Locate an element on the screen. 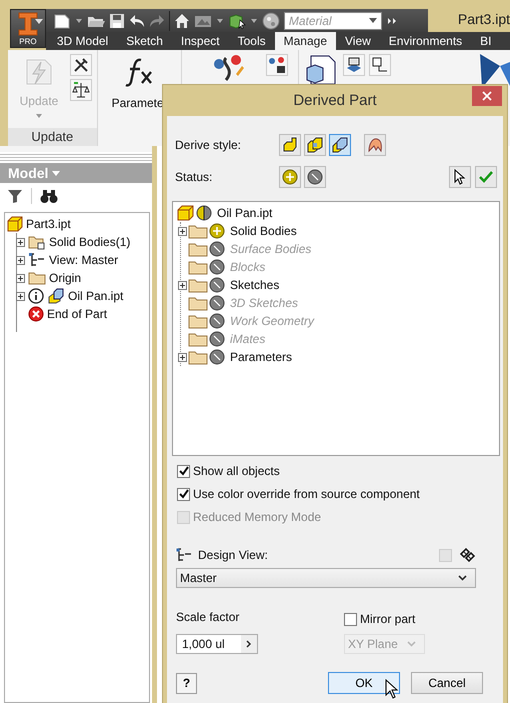  checkbox-label: Use color override from source component is located at coordinates (306, 494).